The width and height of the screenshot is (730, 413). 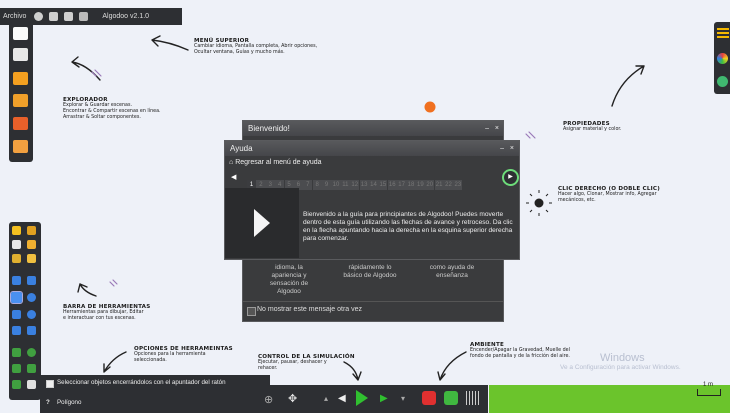 What do you see at coordinates (241, 148) in the screenshot?
I see `help-title: Ayuda` at bounding box center [241, 148].